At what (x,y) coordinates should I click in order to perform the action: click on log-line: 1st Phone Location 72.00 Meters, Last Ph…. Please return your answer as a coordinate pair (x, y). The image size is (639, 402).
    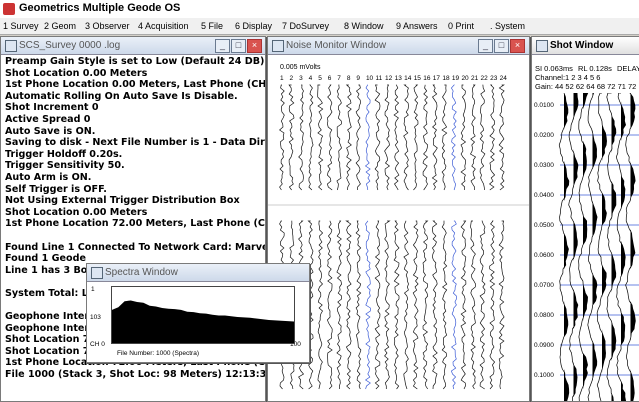
    Looking at the image, I should click on (135, 224).